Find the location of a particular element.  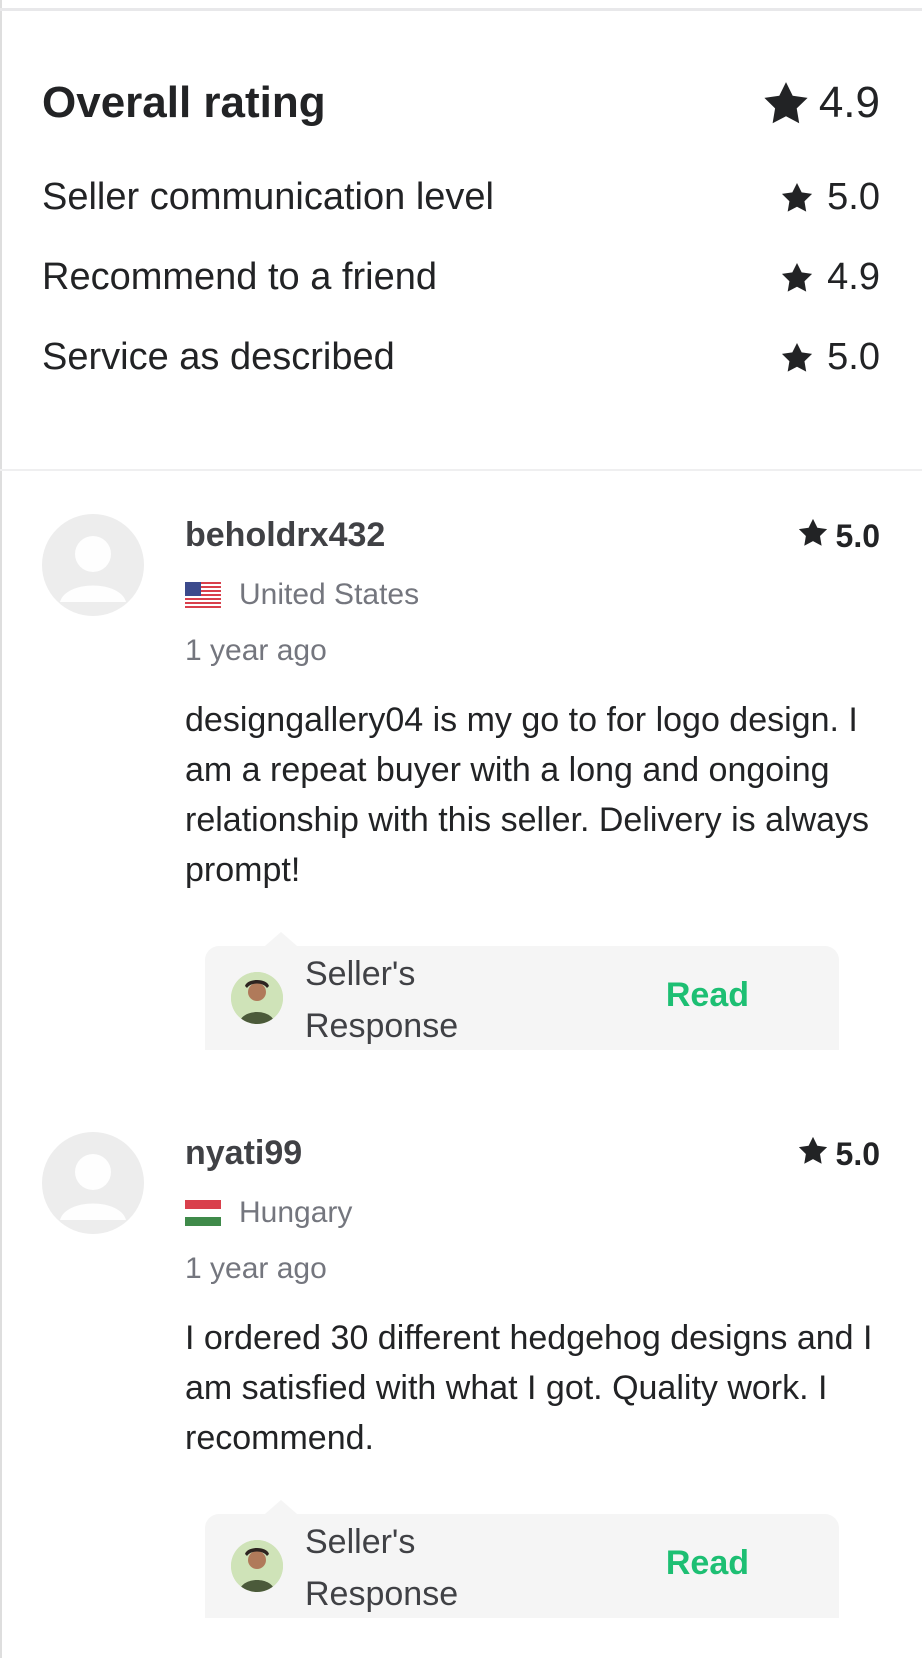

recommend-value: 4.9 is located at coordinates (830, 277).